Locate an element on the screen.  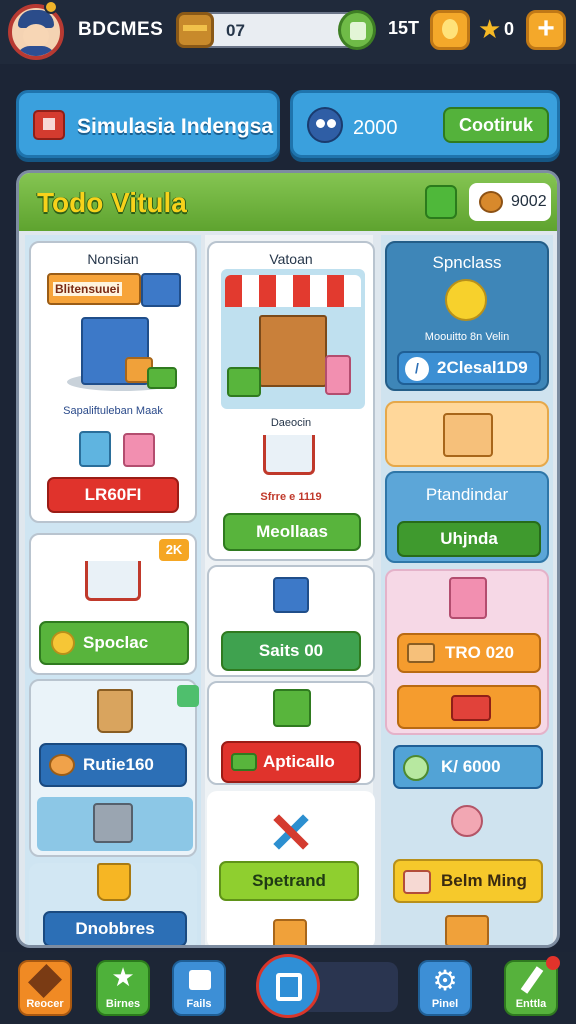
card-title: Nonsian is located at coordinates (113, 259).